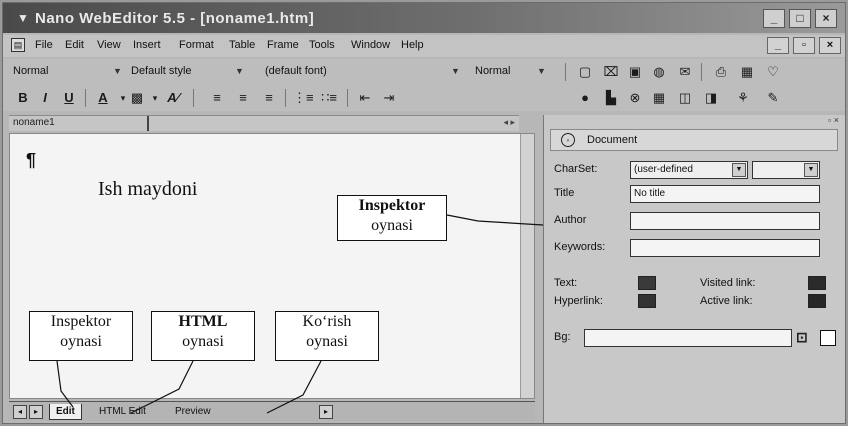  What do you see at coordinates (69, 98) in the screenshot?
I see `underline-icon: U` at bounding box center [69, 98].